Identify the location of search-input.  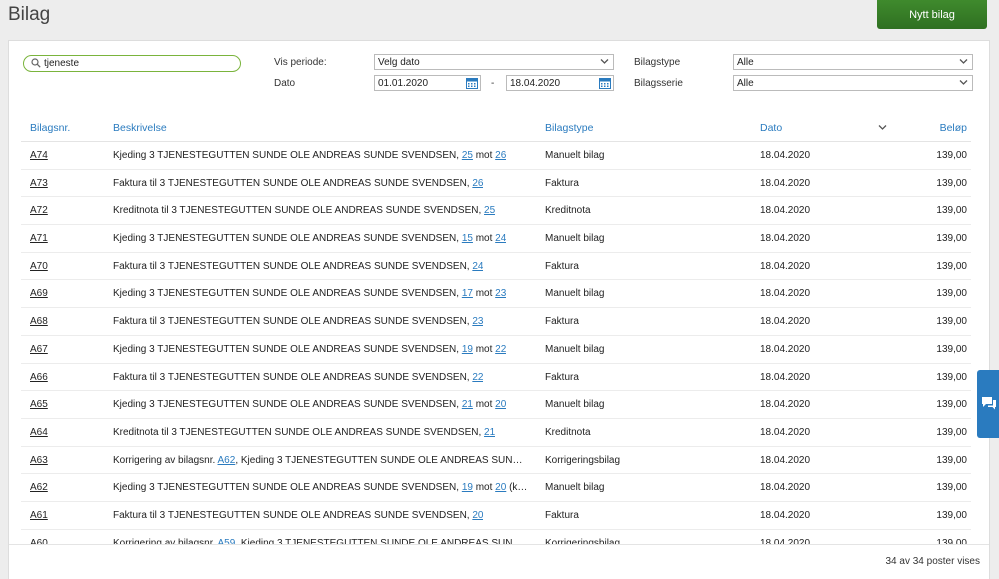
(139, 63).